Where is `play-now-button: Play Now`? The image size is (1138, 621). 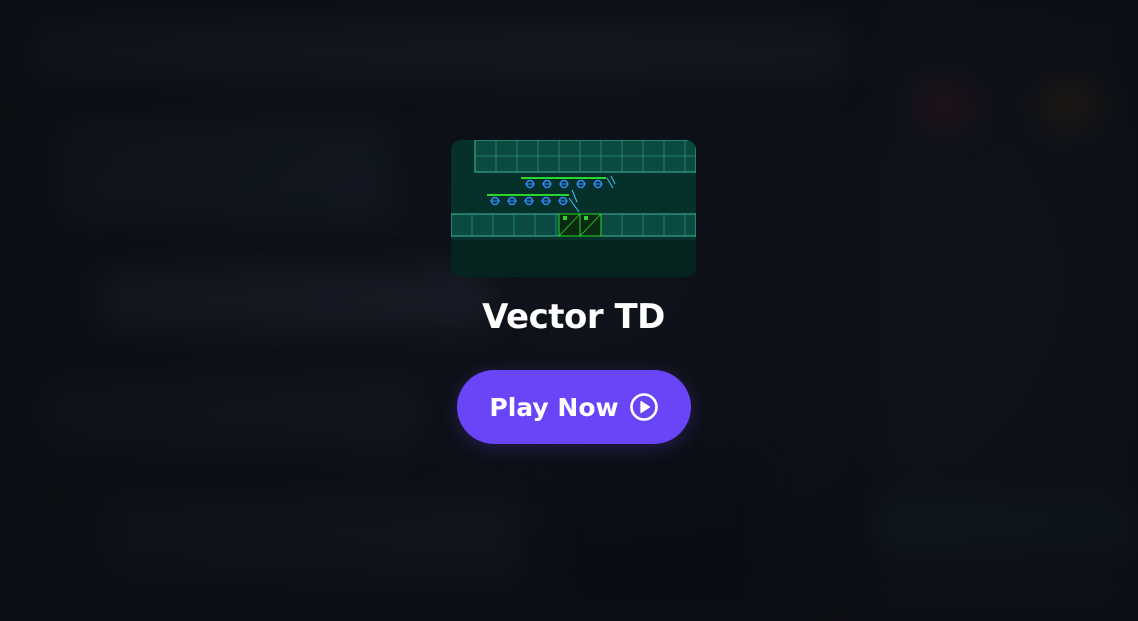
play-now-button: Play Now is located at coordinates (574, 407).